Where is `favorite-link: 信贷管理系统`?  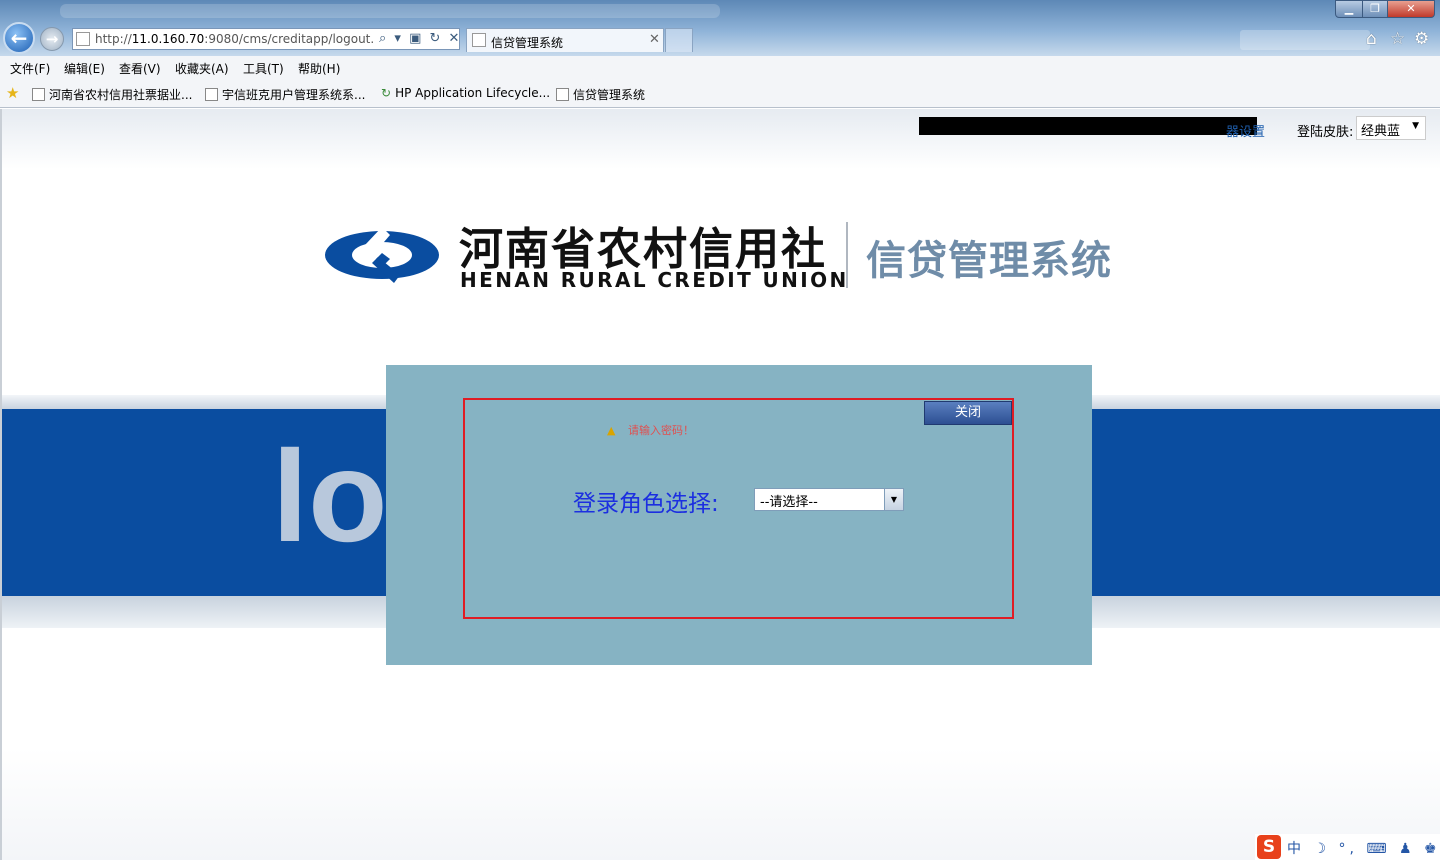 favorite-link: 信贷管理系统 is located at coordinates (600, 94).